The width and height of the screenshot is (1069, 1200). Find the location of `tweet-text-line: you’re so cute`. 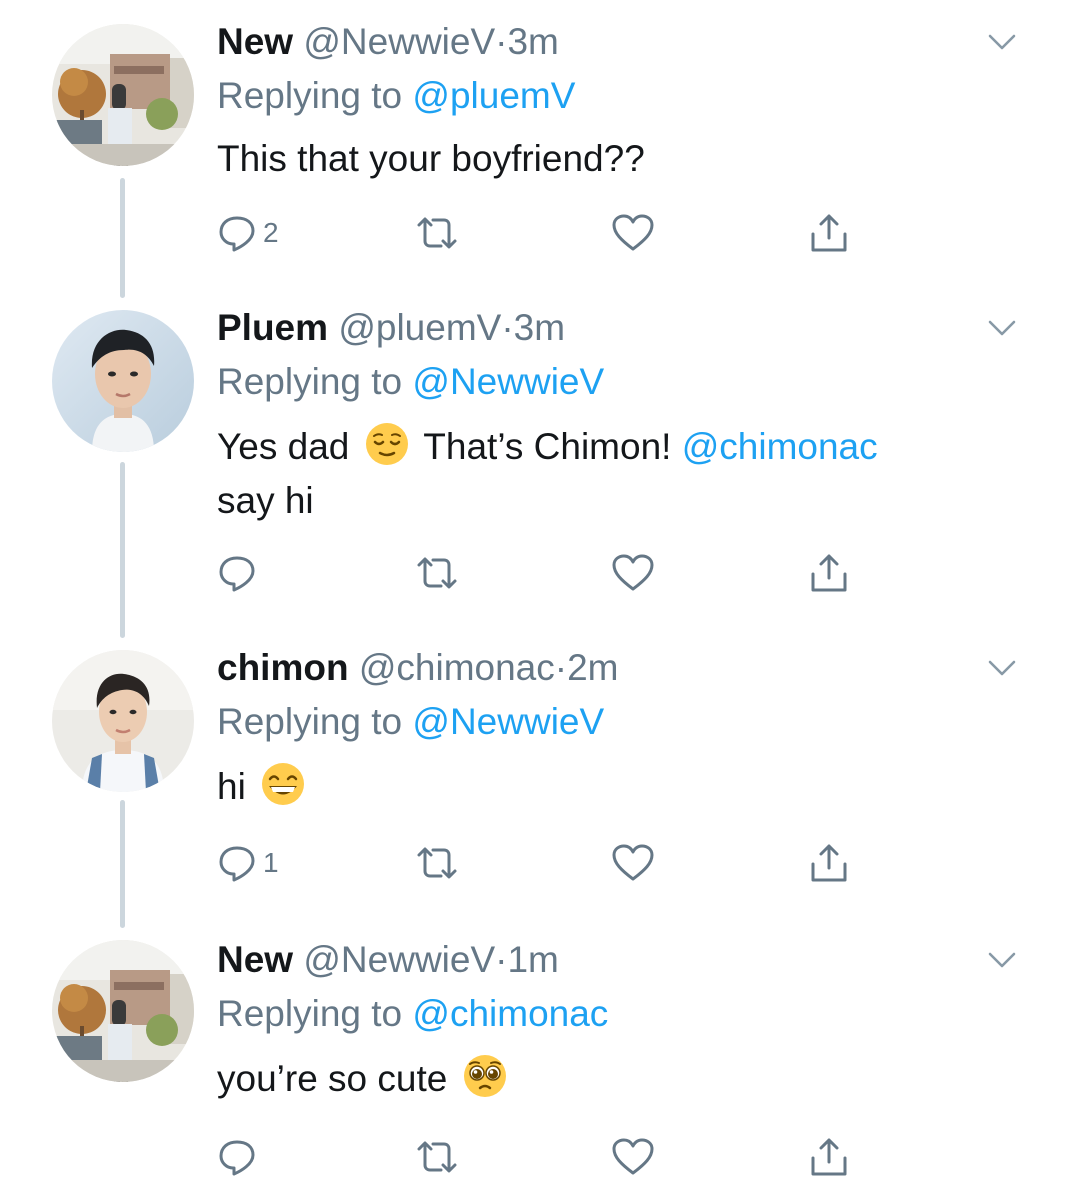

tweet-text-line: you’re so cute is located at coordinates (332, 1078).